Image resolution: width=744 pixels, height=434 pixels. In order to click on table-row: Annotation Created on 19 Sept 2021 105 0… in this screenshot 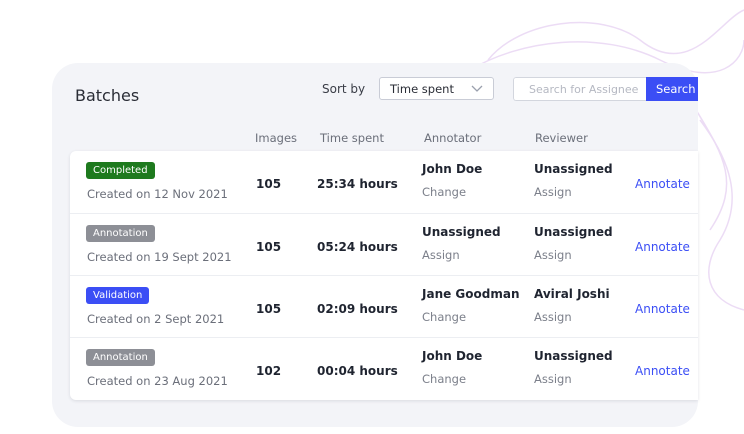, I will do `click(384, 244)`.